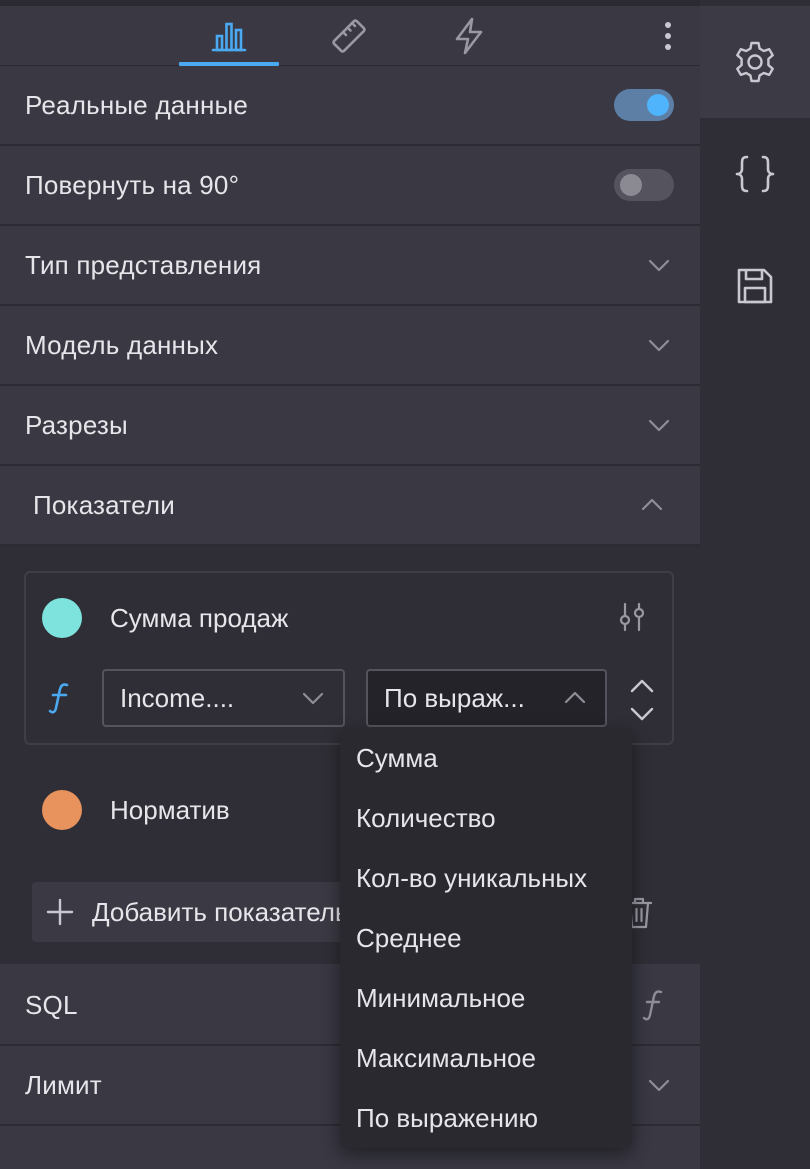  I want to click on rail-save-button, so click(755, 286).